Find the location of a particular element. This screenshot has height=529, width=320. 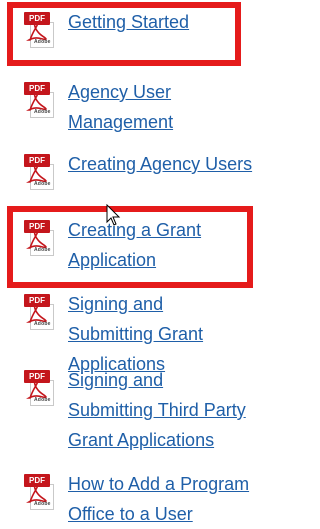

mouse-cursor-icon is located at coordinates (113, 215).